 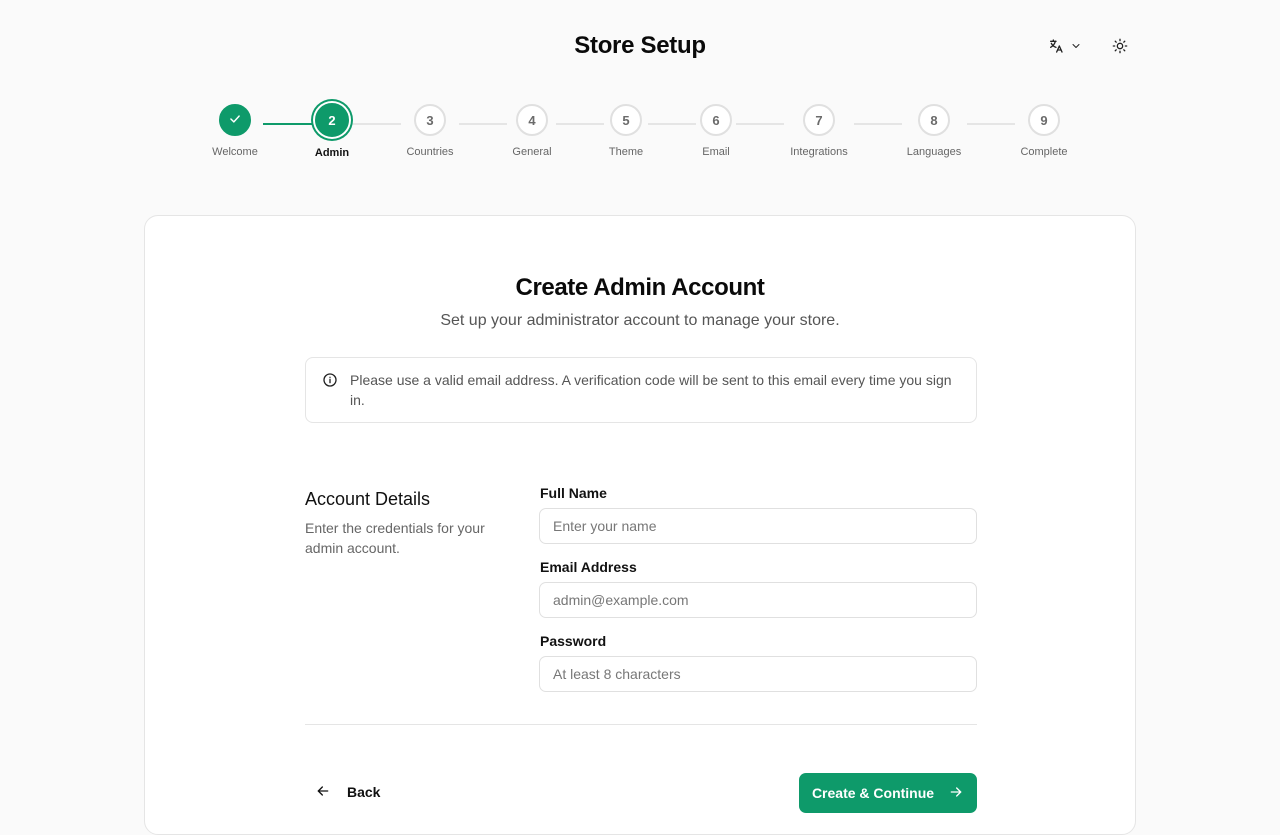 What do you see at coordinates (1056, 48) in the screenshot?
I see `translate-icon` at bounding box center [1056, 48].